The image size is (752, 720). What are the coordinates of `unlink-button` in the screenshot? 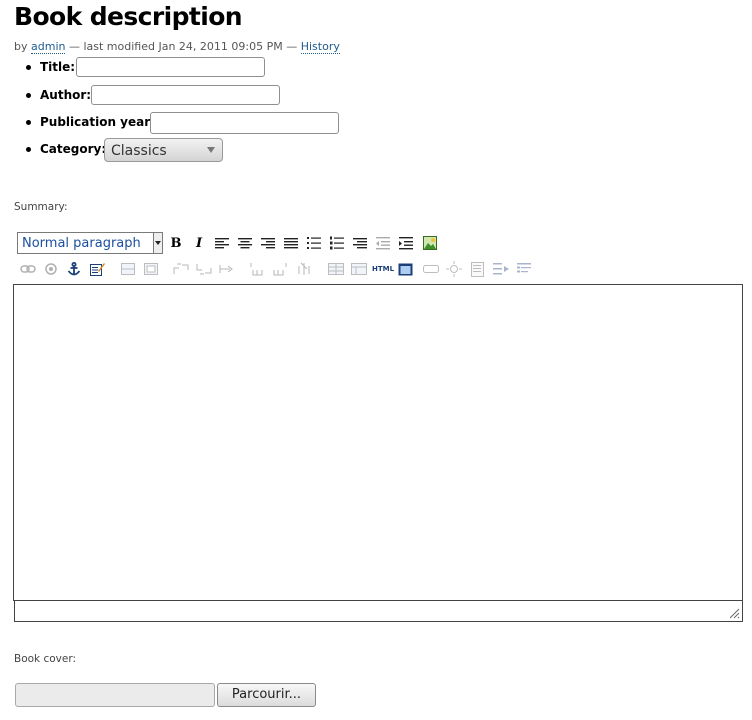 It's located at (51, 269).